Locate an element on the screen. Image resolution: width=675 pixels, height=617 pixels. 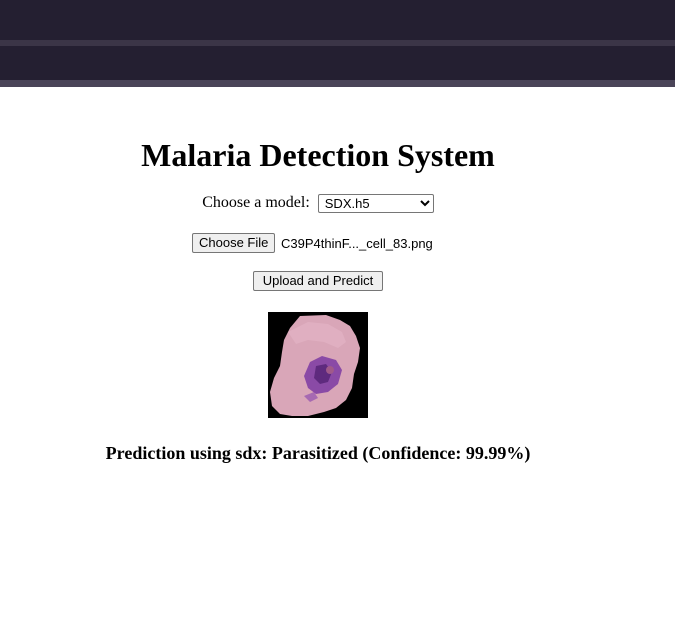
parasite-spot is located at coordinates (330, 370).